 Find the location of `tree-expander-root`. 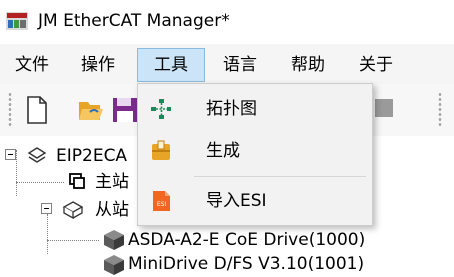

tree-expander-root is located at coordinates (10, 154).